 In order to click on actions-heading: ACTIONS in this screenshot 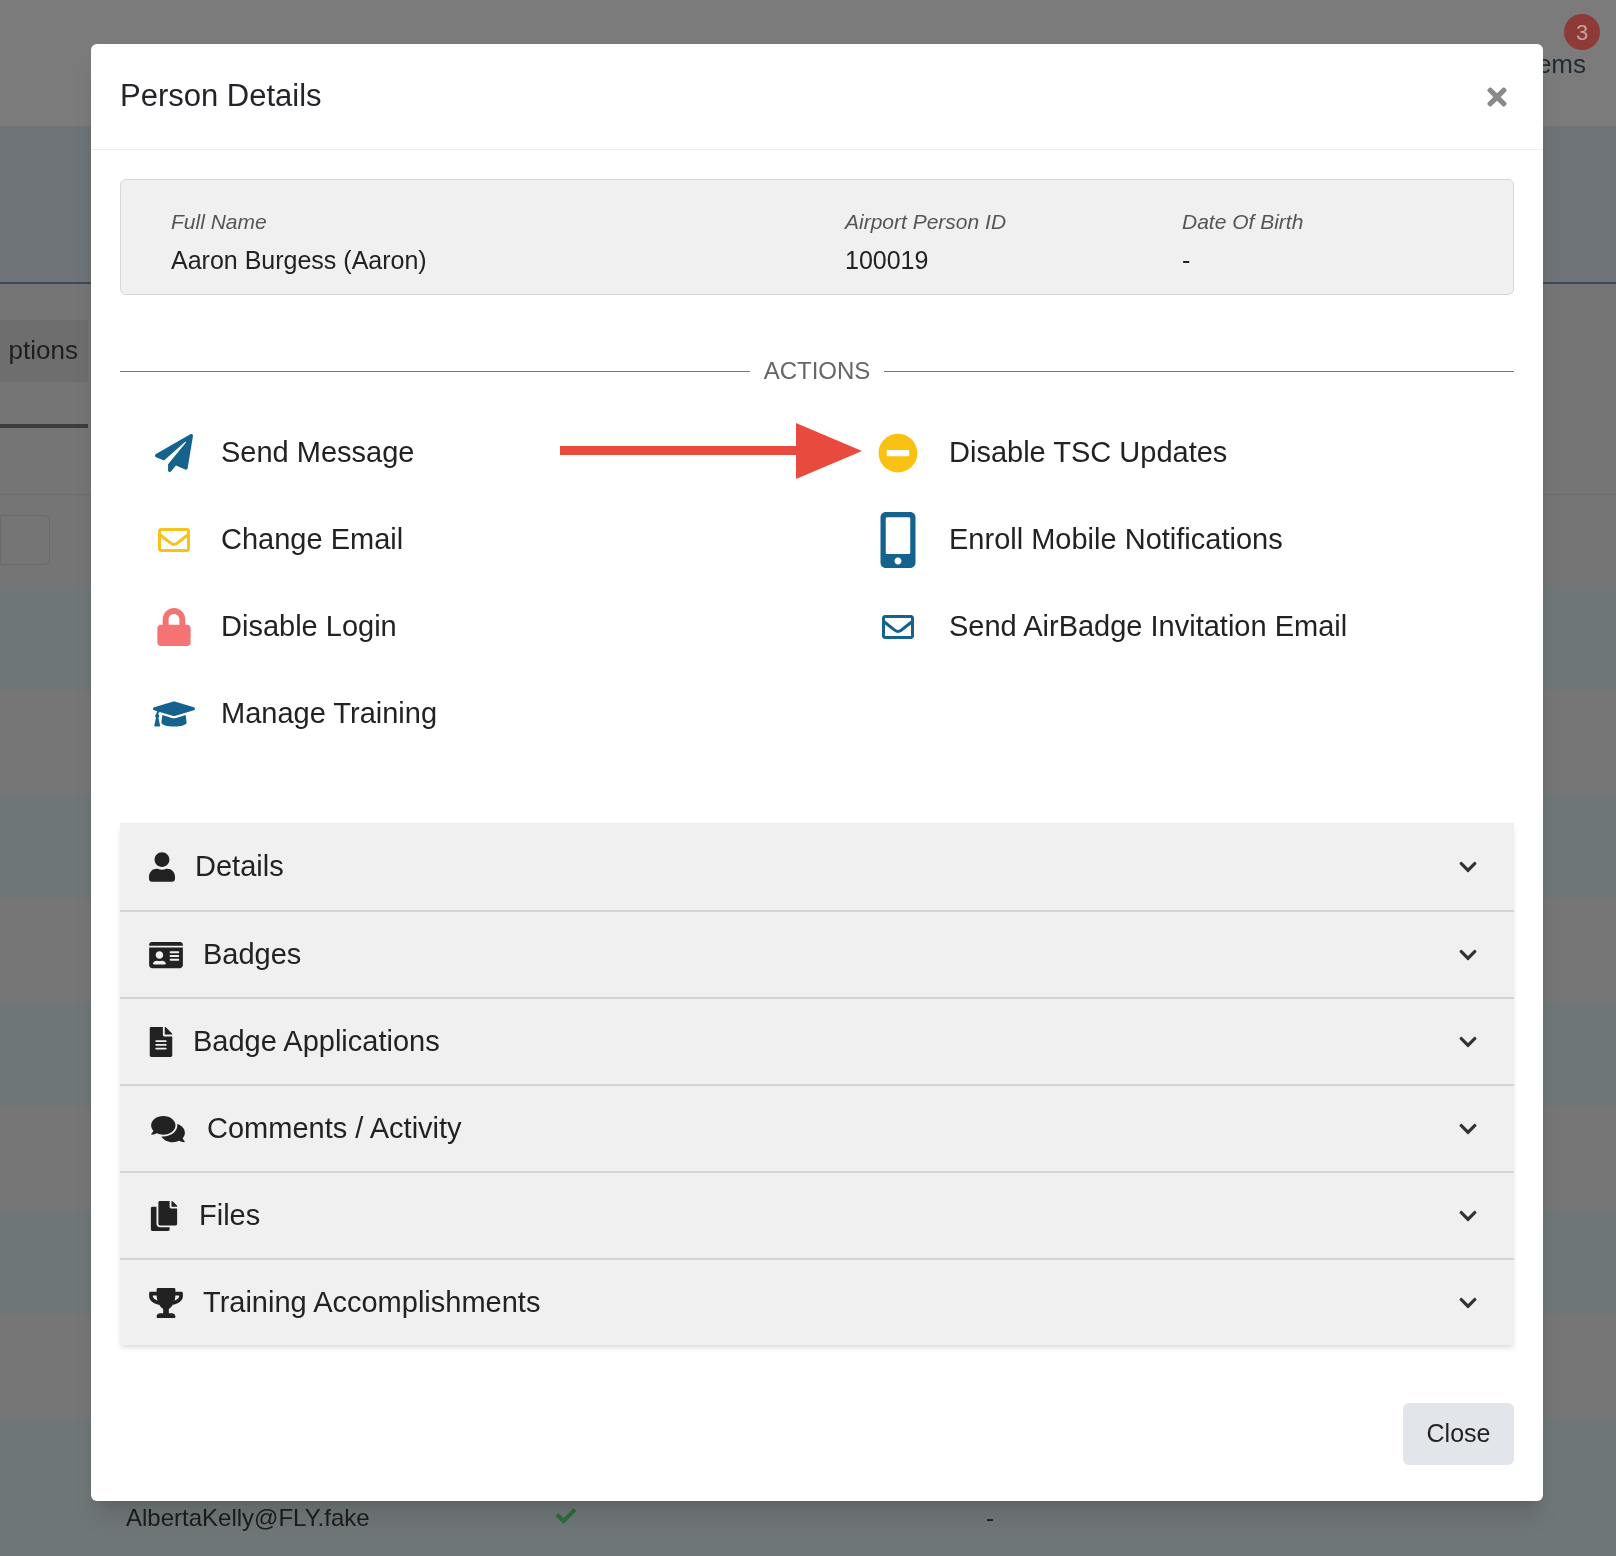, I will do `click(817, 371)`.